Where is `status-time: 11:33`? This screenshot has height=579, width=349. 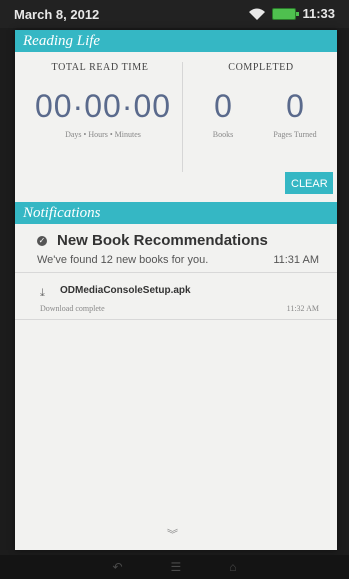 status-time: 11:33 is located at coordinates (318, 13).